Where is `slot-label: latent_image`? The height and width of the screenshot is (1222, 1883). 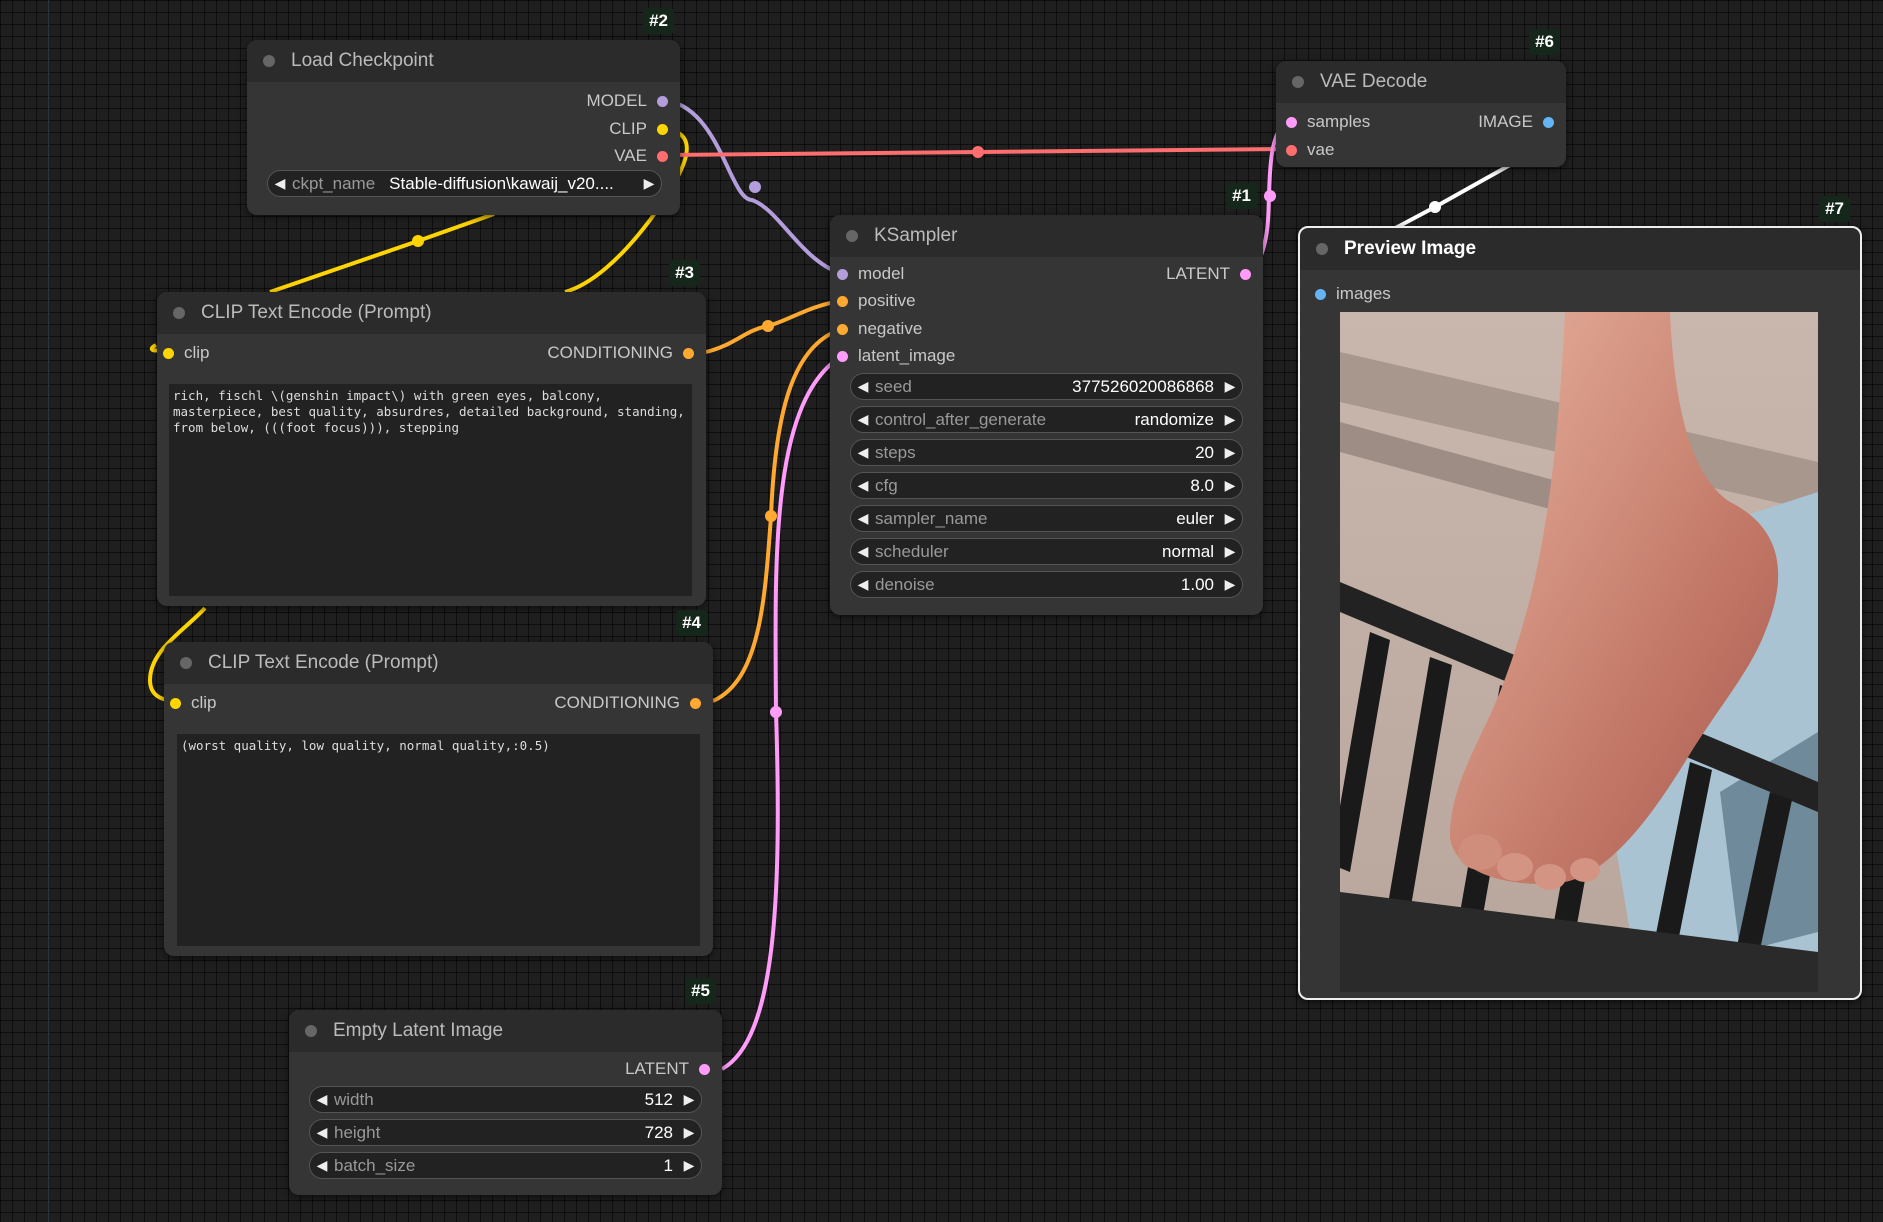
slot-label: latent_image is located at coordinates (907, 355).